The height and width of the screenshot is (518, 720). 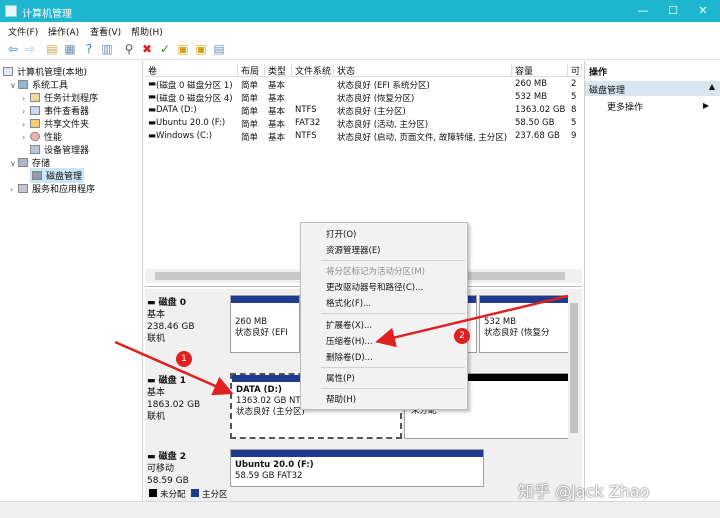 What do you see at coordinates (584, 491) in the screenshot?
I see `watermark: 知乎 @Jack Zhao` at bounding box center [584, 491].